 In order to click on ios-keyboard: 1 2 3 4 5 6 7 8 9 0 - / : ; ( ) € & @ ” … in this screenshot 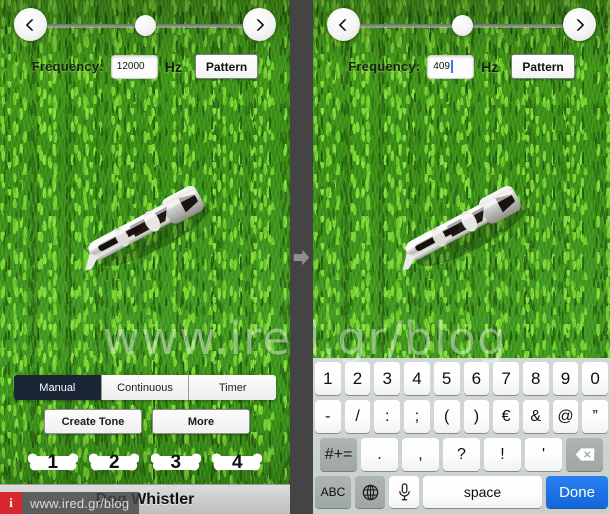, I will do `click(461, 436)`.